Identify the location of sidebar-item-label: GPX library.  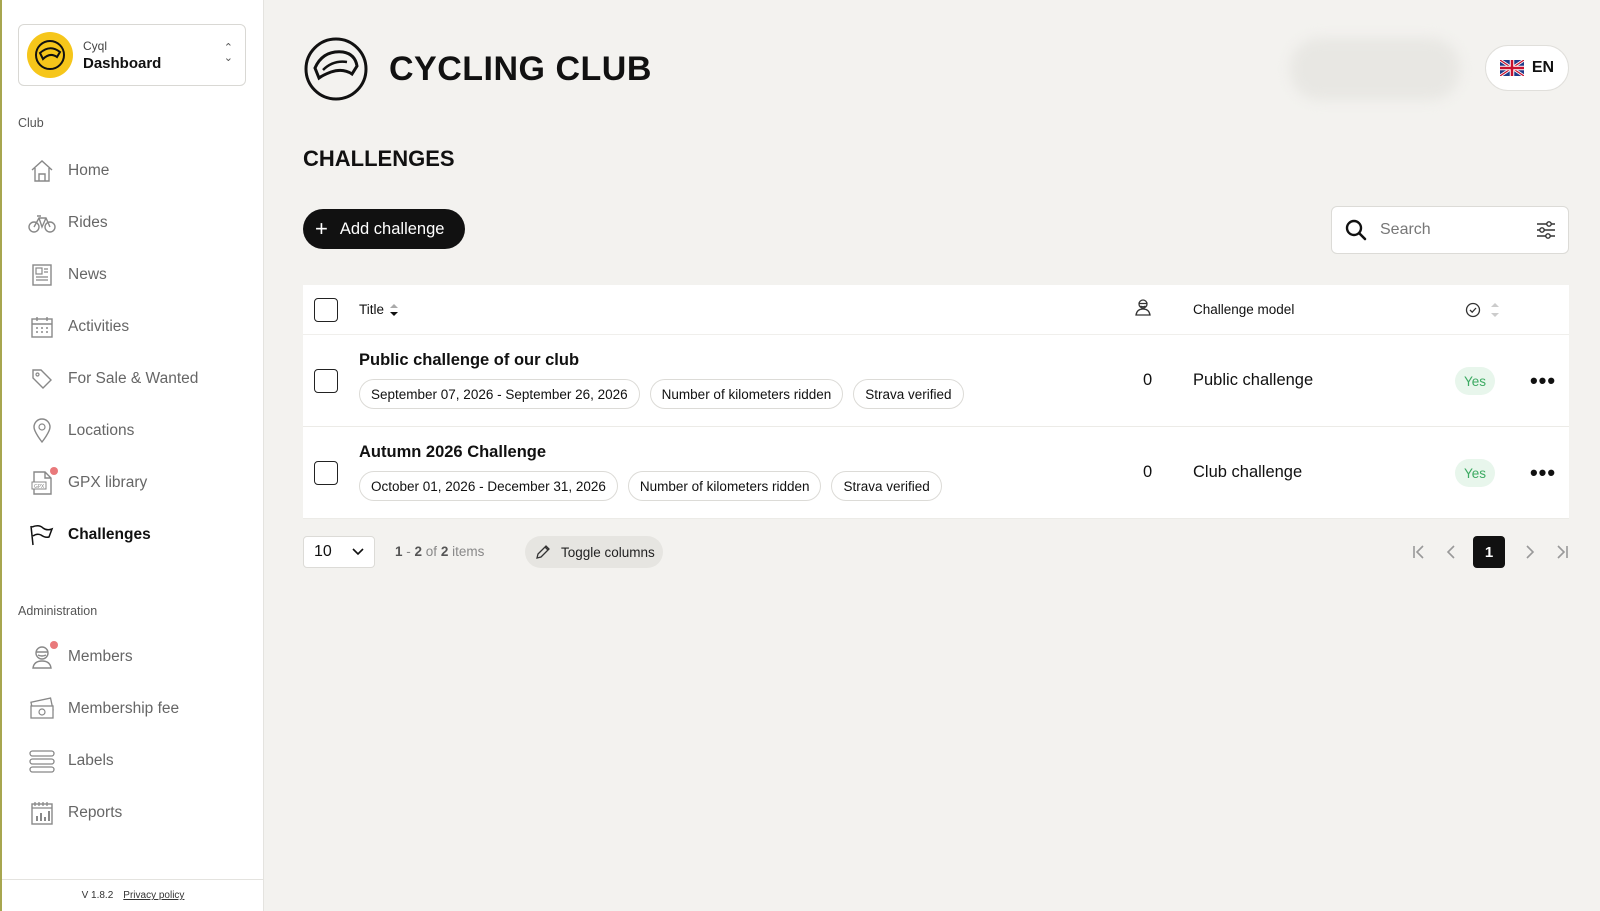
(108, 482).